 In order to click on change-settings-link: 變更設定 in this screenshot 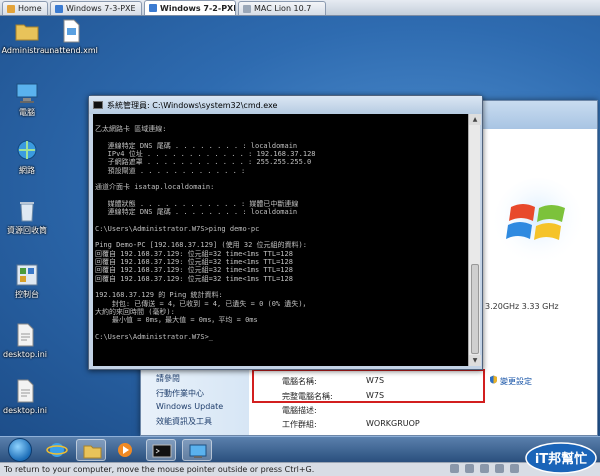, I will do `click(516, 381)`.